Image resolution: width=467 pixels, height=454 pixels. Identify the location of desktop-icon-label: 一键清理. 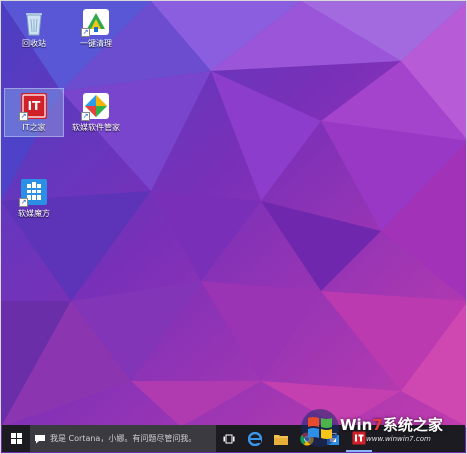
(96, 43).